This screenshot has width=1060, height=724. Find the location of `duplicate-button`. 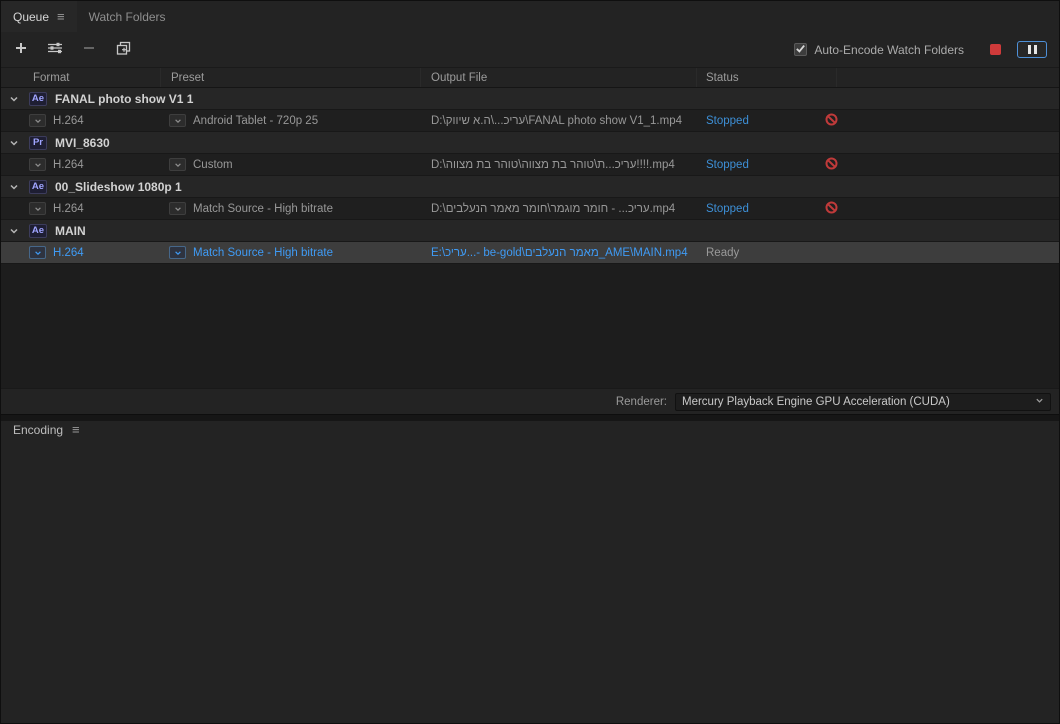

duplicate-button is located at coordinates (123, 50).